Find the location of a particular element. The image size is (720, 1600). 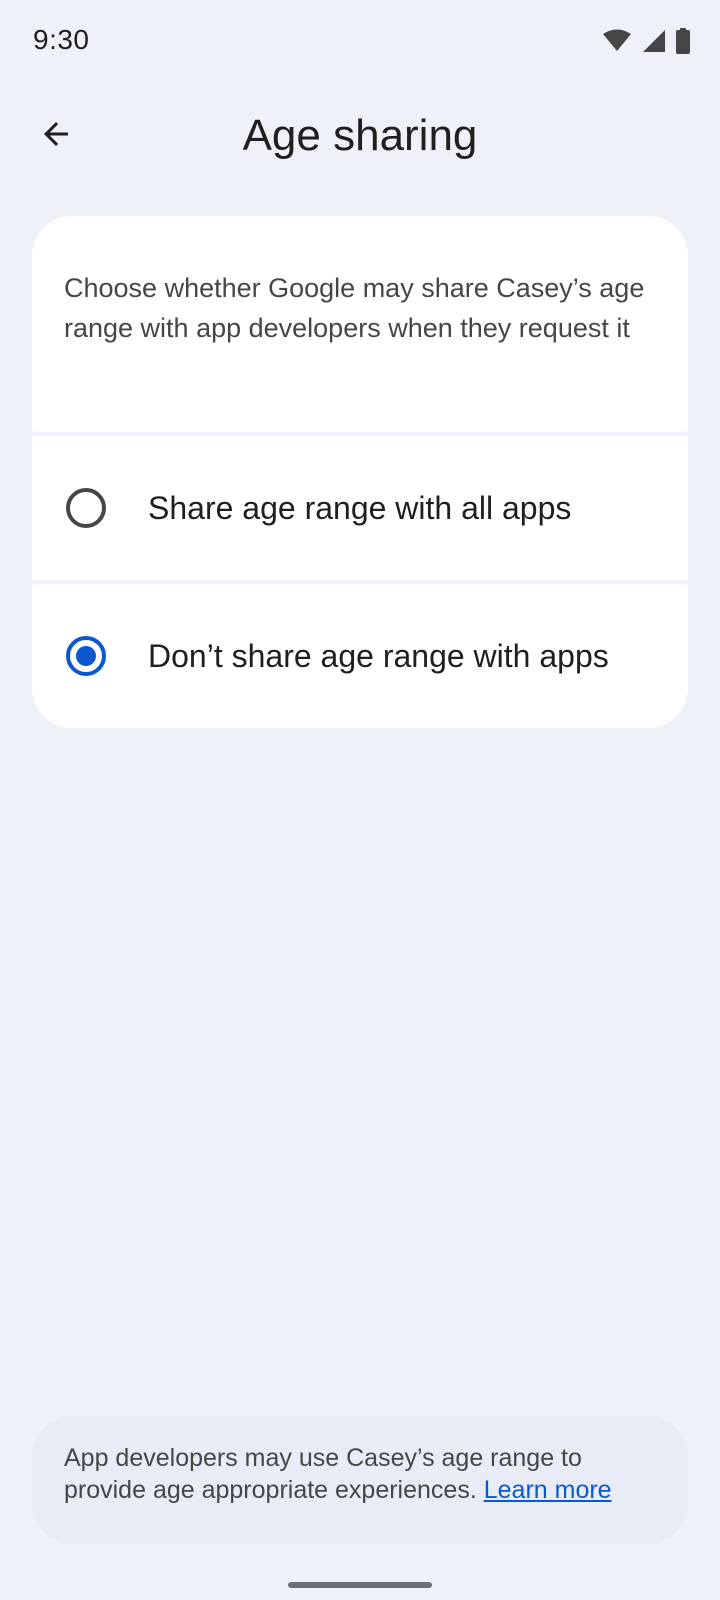

radio-button-unselected is located at coordinates (86, 508).